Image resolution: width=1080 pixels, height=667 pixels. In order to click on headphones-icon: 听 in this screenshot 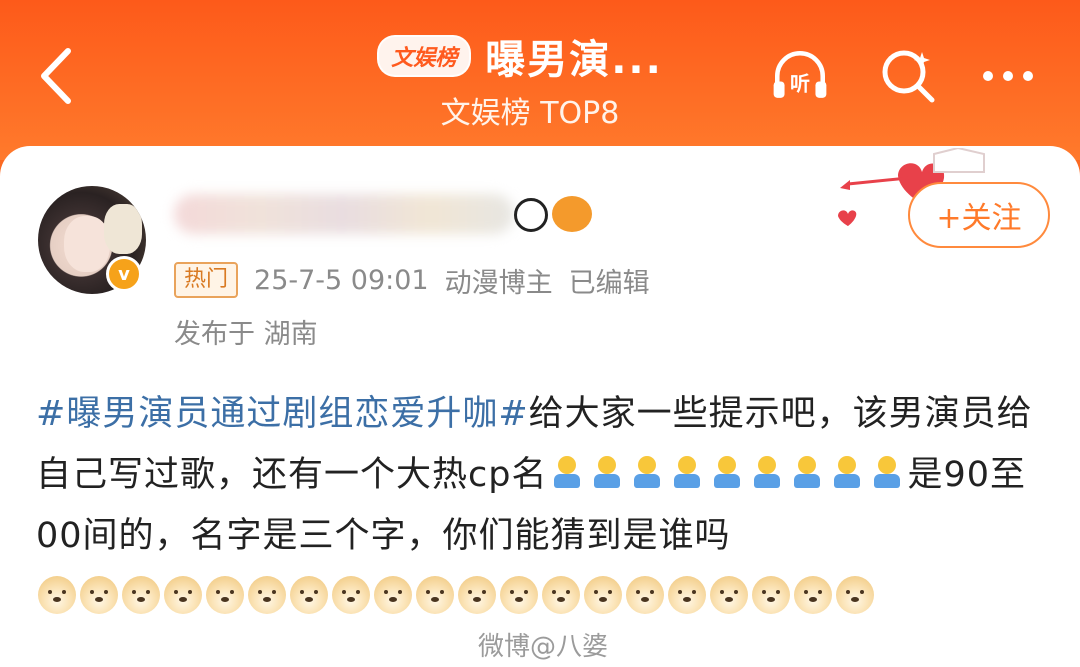, I will do `click(800, 74)`.